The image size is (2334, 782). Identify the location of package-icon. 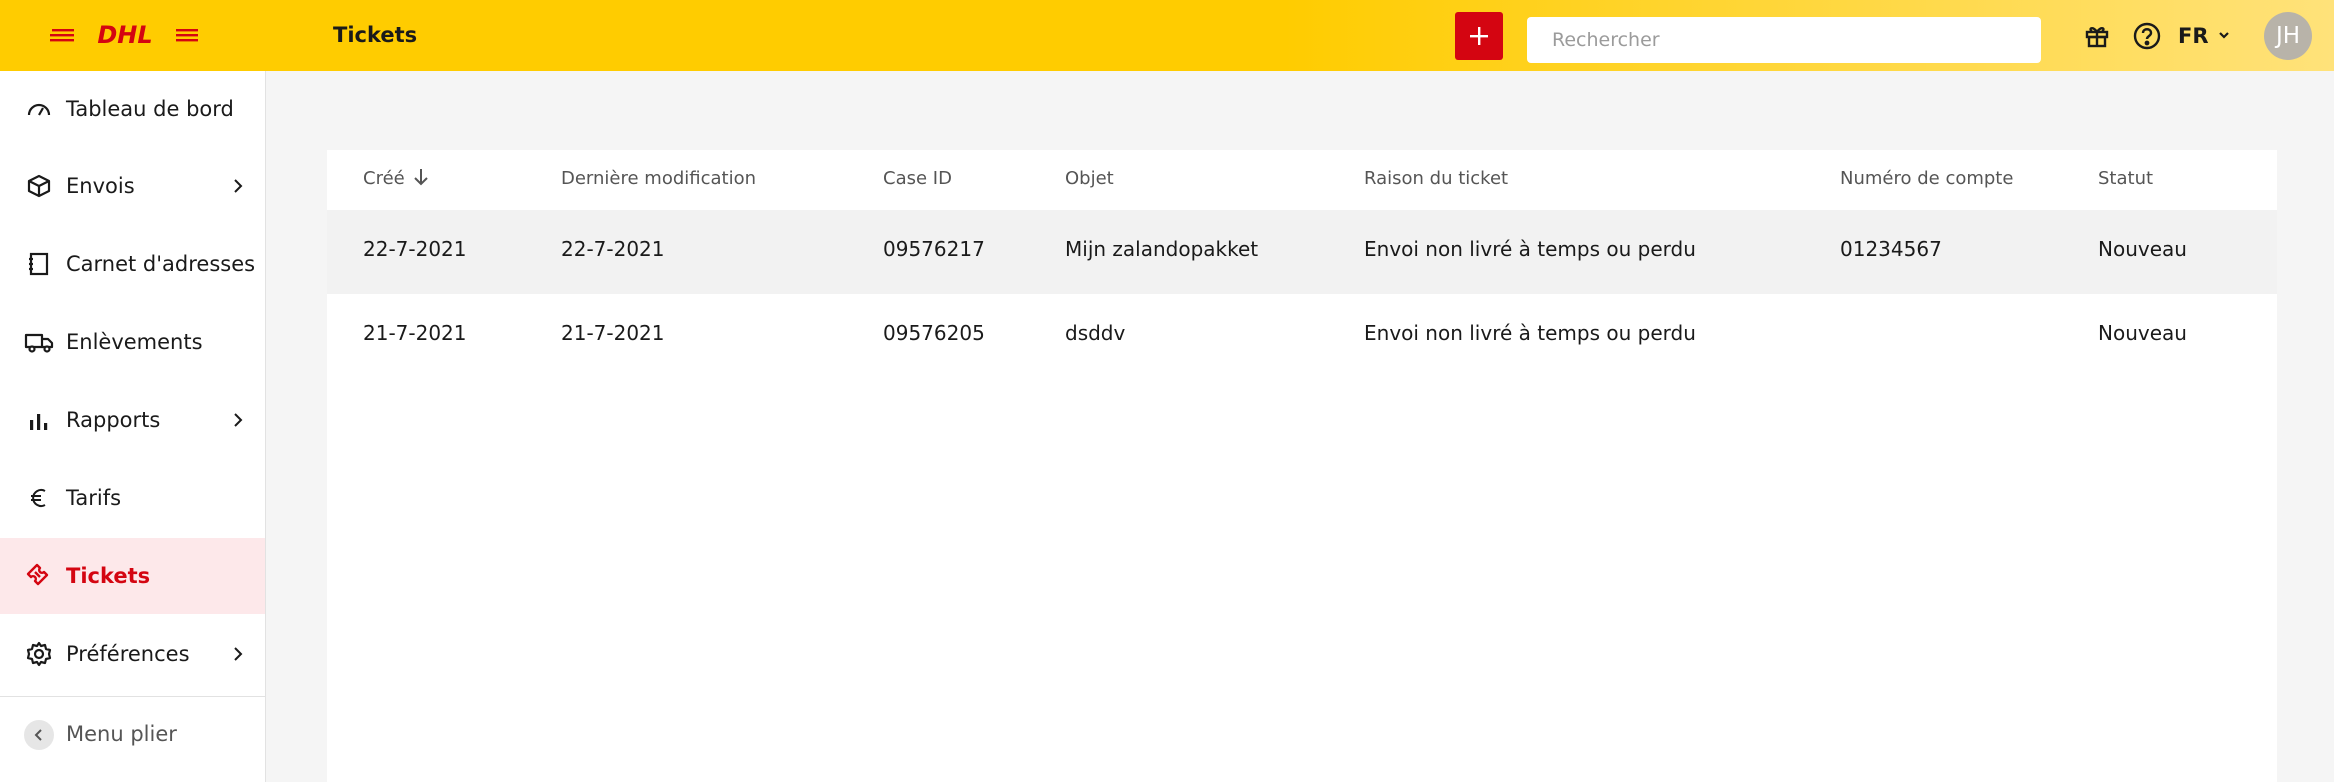
(39, 186).